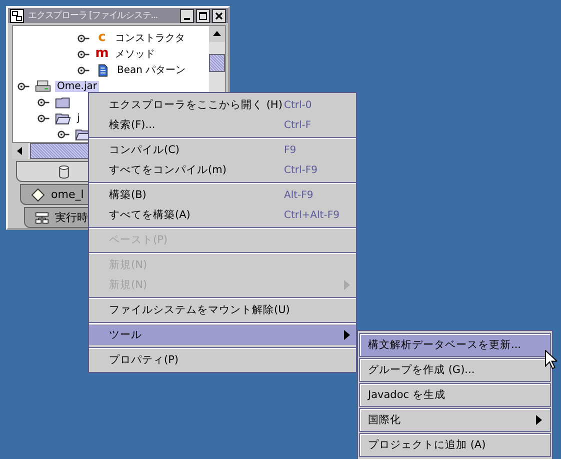 The height and width of the screenshot is (459, 561). Describe the element at coordinates (551, 359) in the screenshot. I see `mouse-pointer-icon` at that location.